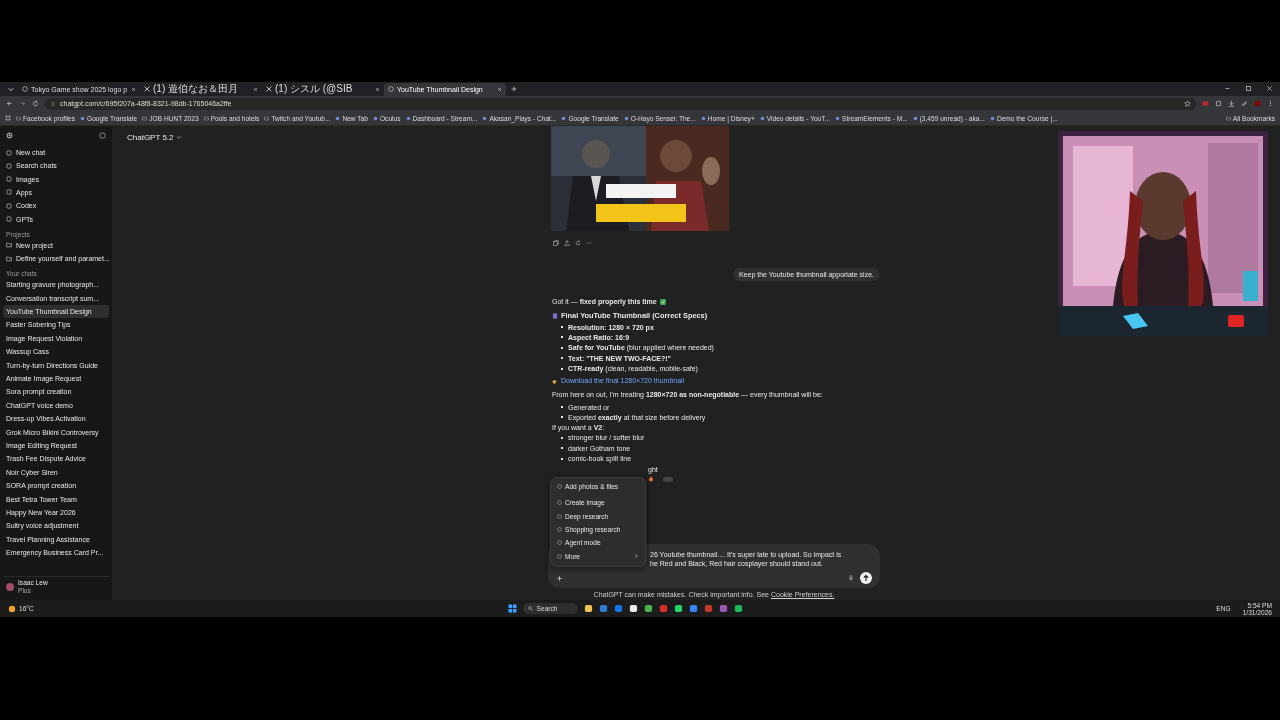 The width and height of the screenshot is (1280, 720). Describe the element at coordinates (567, 242) in the screenshot. I see `share-icon` at that location.